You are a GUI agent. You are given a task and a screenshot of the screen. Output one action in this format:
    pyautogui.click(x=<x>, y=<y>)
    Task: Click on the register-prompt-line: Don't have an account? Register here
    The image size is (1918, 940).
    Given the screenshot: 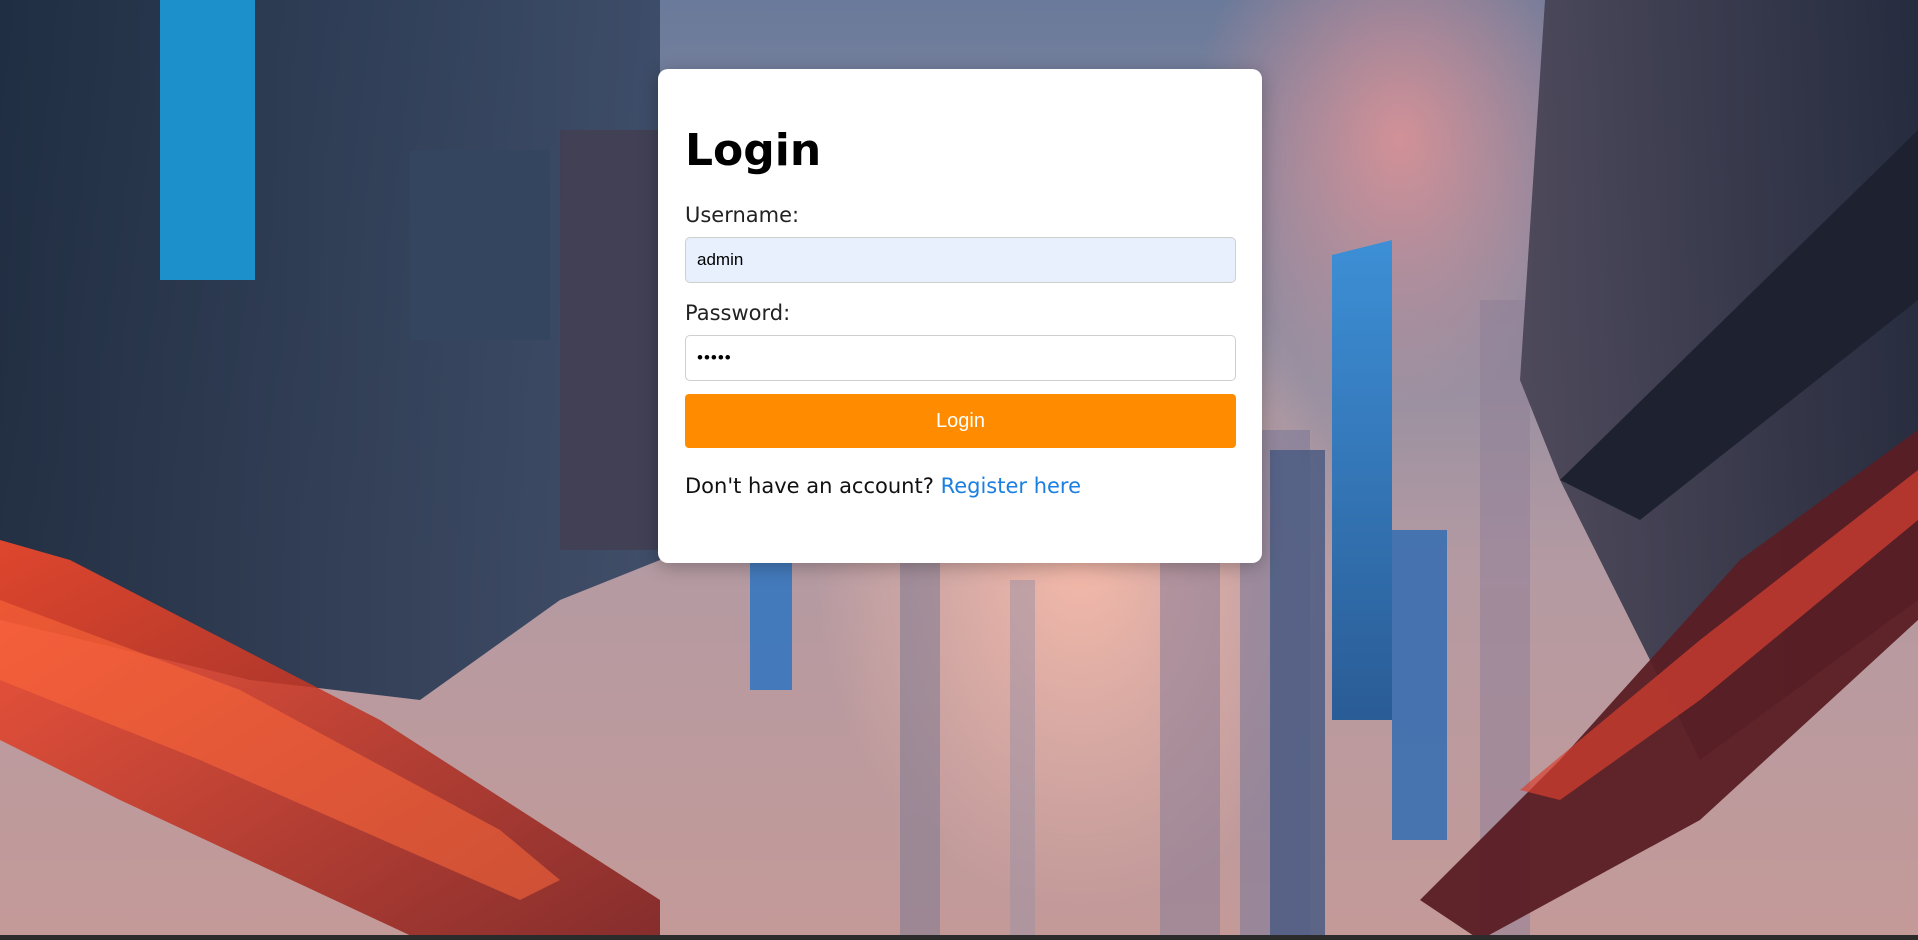 What is the action you would take?
    pyautogui.click(x=960, y=486)
    